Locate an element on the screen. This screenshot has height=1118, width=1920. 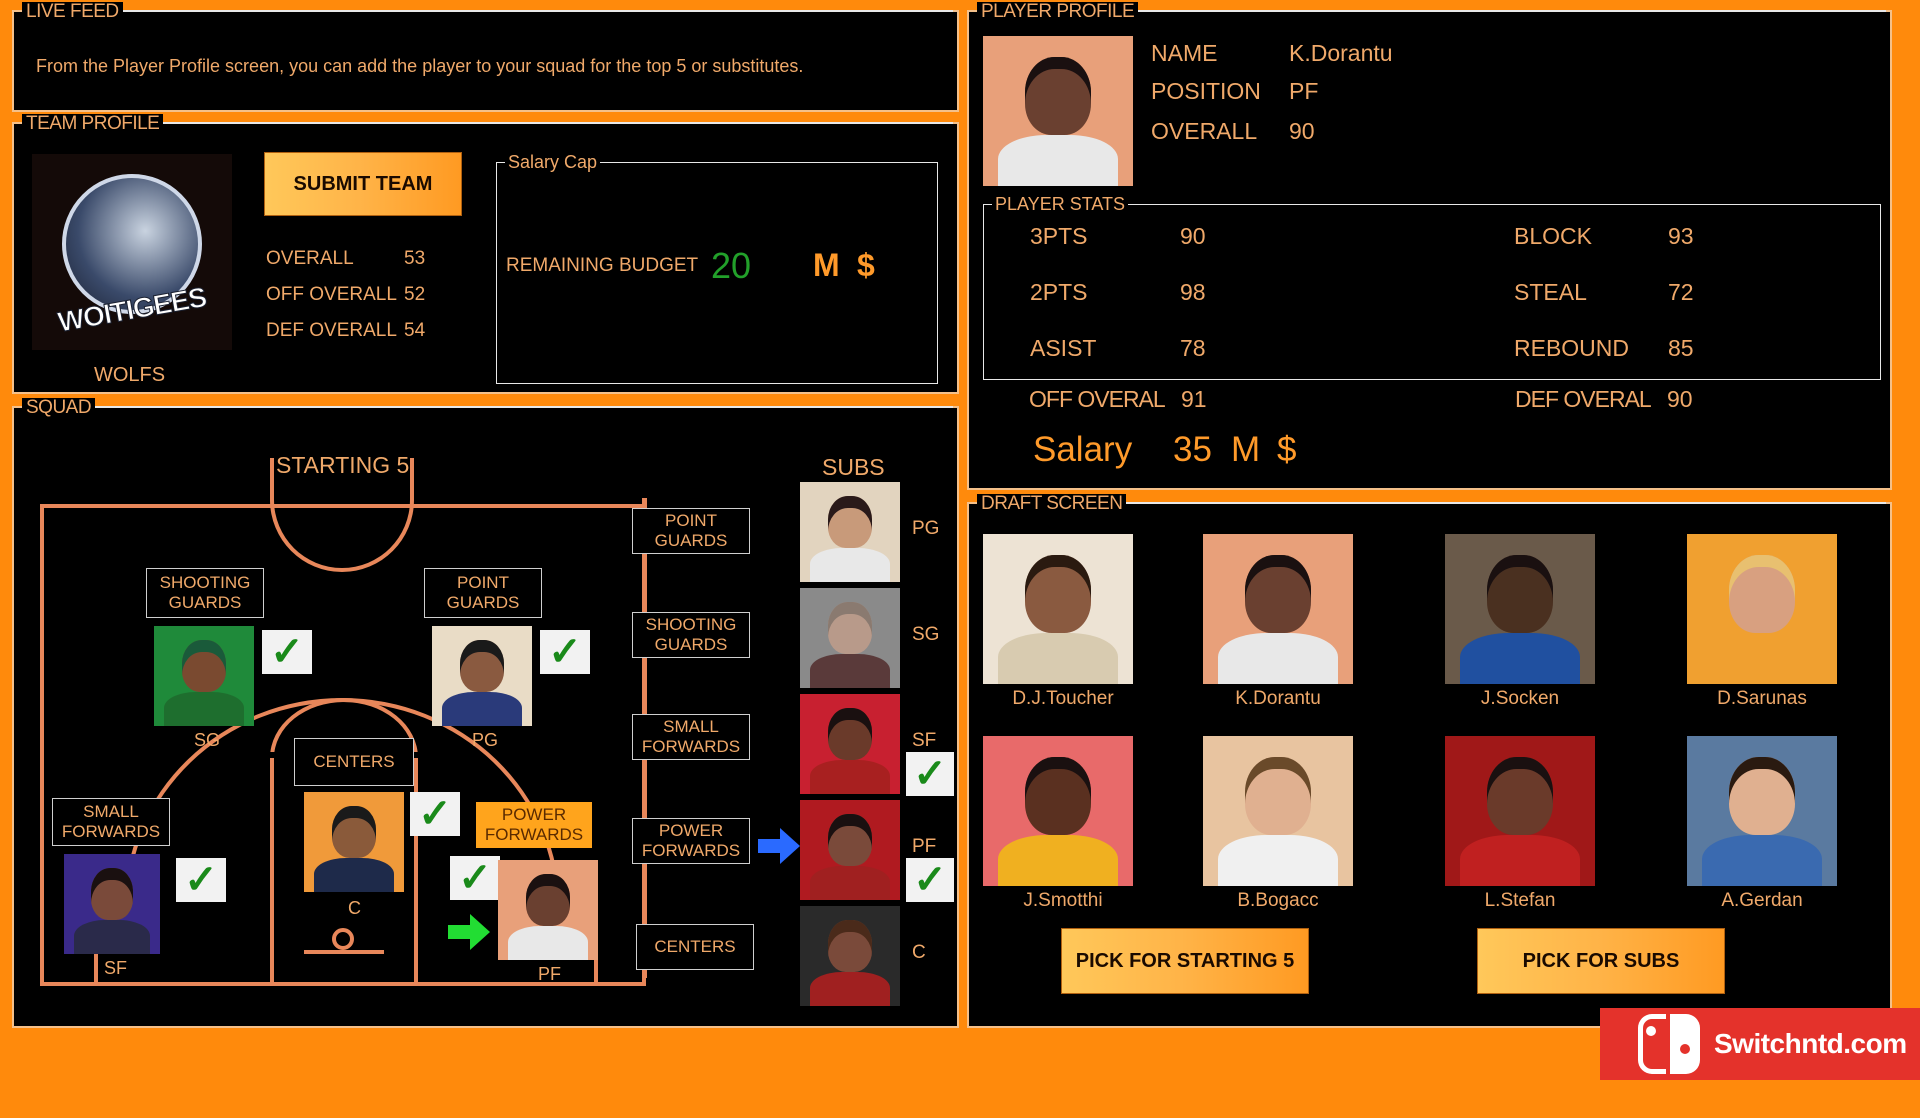
player-profile-title: PLAYER PROFILE is located at coordinates (1058, 12).